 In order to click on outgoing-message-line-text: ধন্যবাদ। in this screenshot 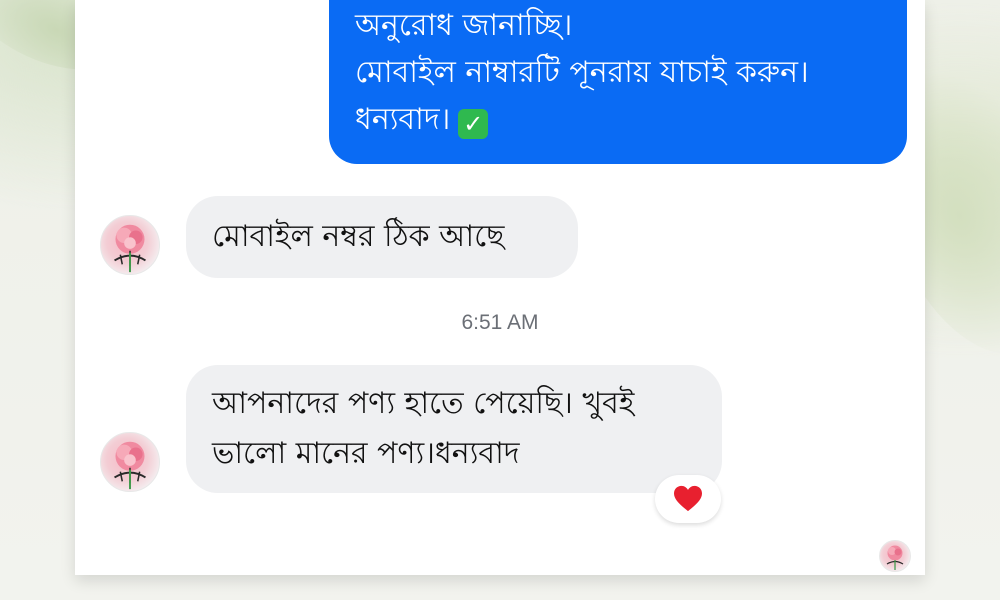, I will do `click(403, 119)`.